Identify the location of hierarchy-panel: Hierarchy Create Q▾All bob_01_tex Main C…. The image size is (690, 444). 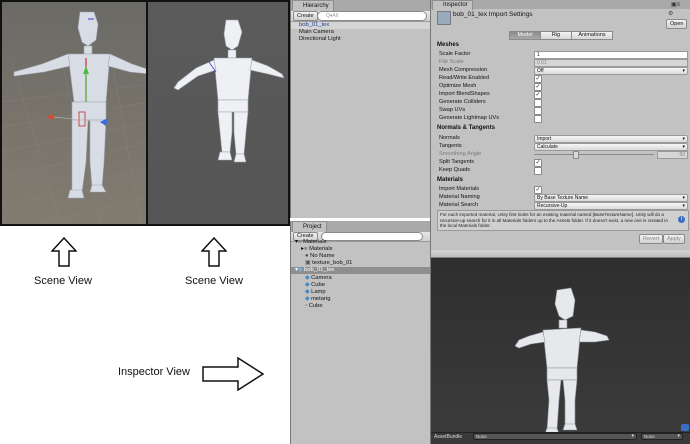
(360, 109).